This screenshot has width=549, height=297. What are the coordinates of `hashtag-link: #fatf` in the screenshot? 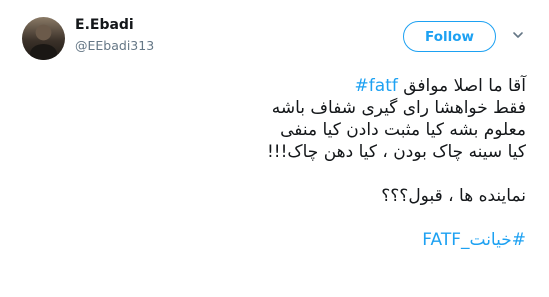 It's located at (376, 86).